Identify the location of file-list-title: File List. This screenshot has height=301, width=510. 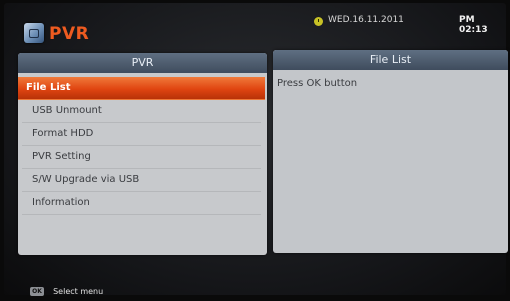
(390, 60).